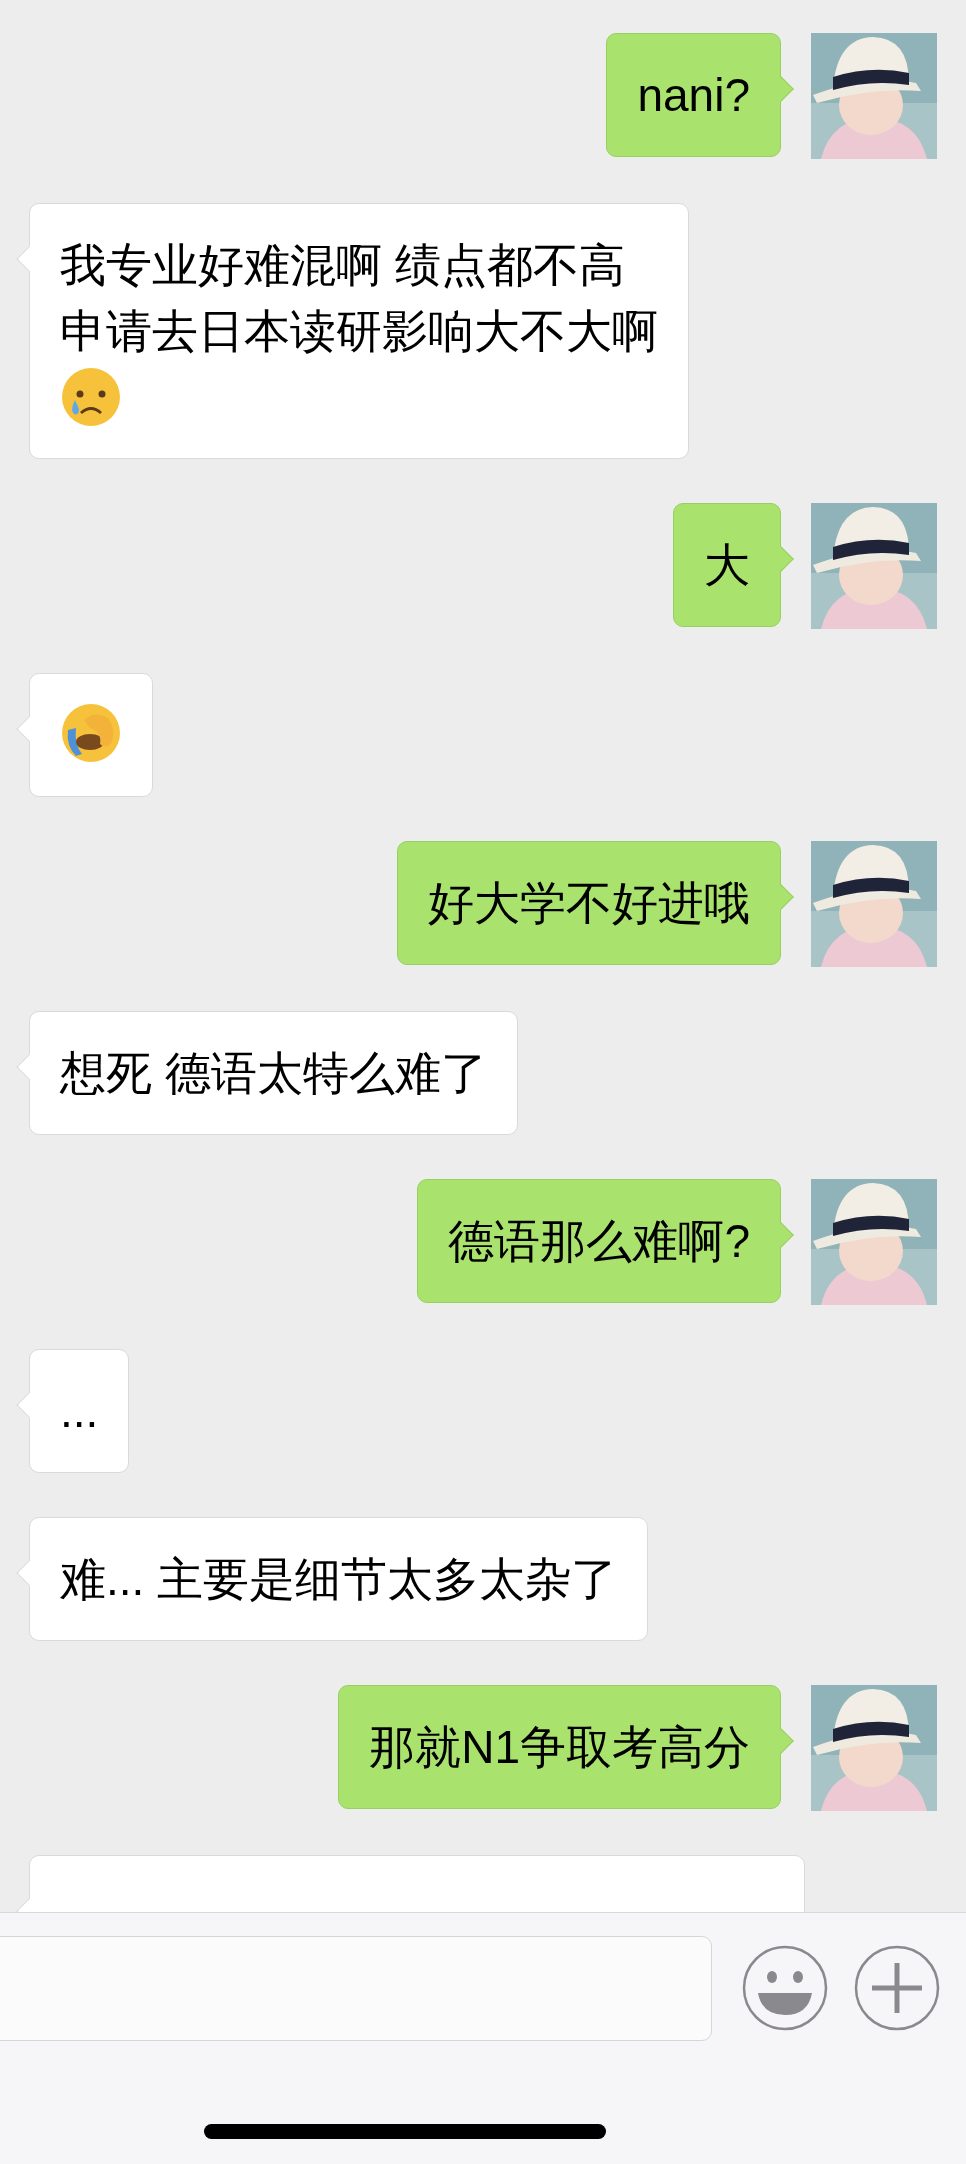 Image resolution: width=966 pixels, height=2164 pixels. Describe the element at coordinates (343, 265) in the screenshot. I see `message-text: 我专业好难混啊 绩点都不高` at that location.